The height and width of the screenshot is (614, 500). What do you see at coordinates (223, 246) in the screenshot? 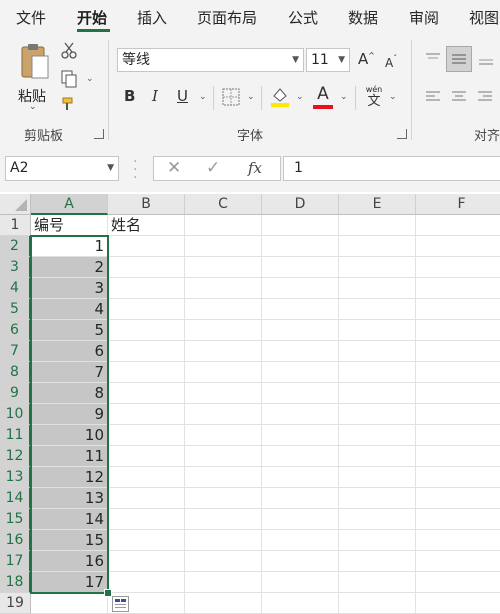
I see `cell-C2` at bounding box center [223, 246].